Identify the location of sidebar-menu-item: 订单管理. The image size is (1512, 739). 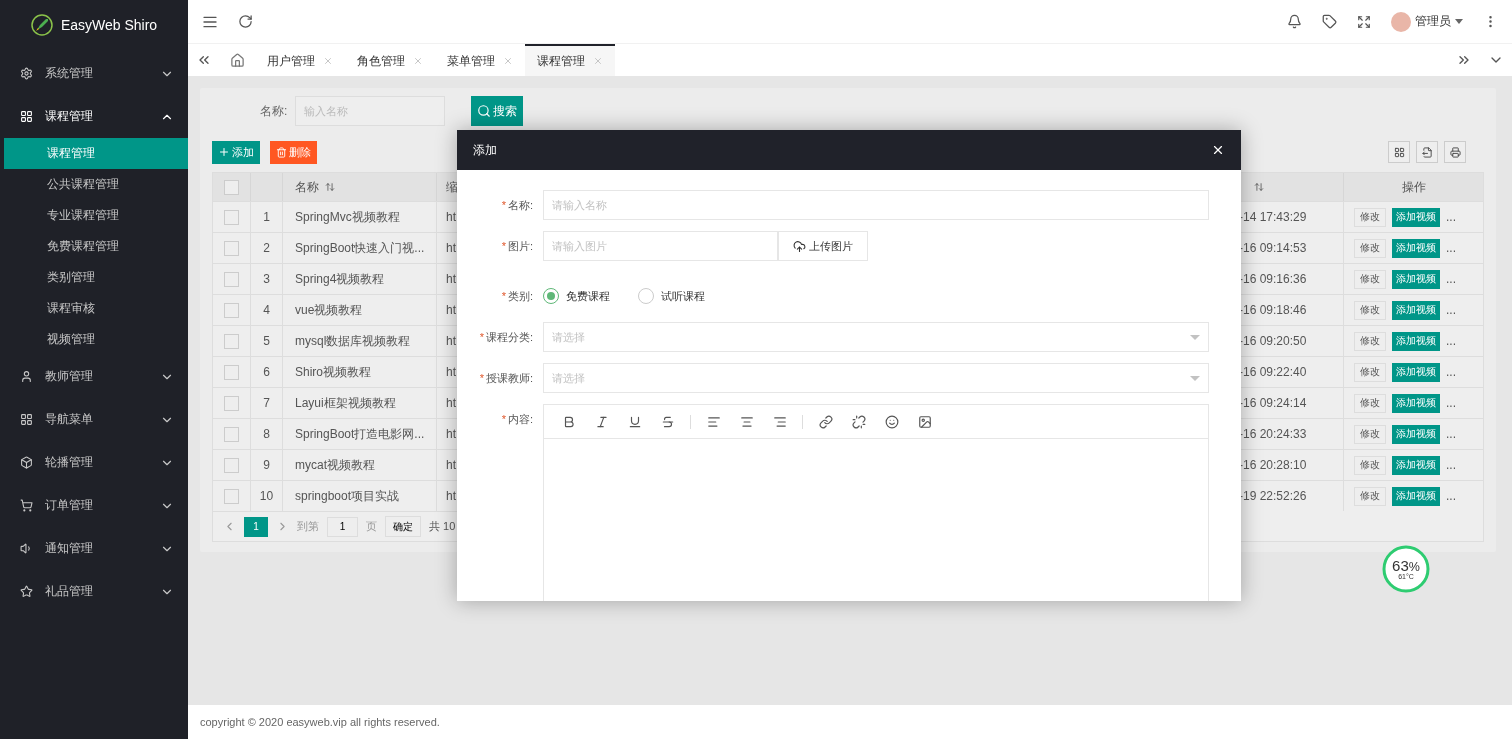
(94, 505).